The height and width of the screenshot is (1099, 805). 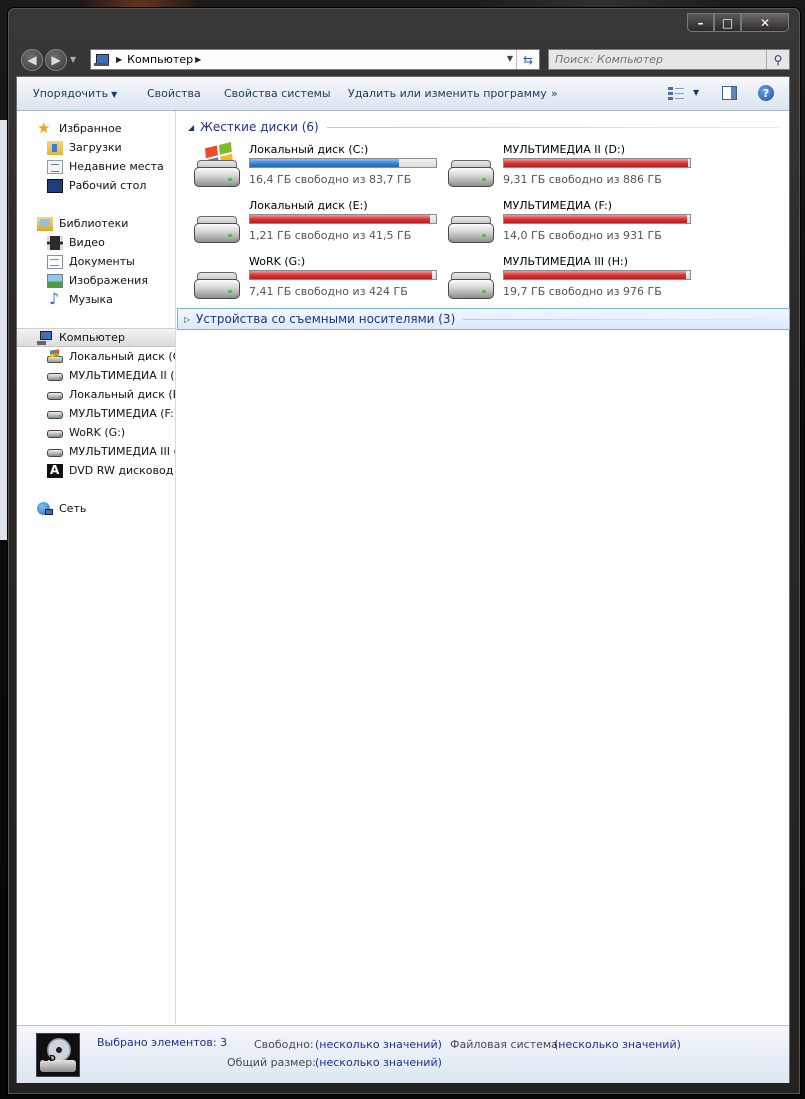 What do you see at coordinates (510, 58) in the screenshot?
I see `address-dropdown-icon: ▼` at bounding box center [510, 58].